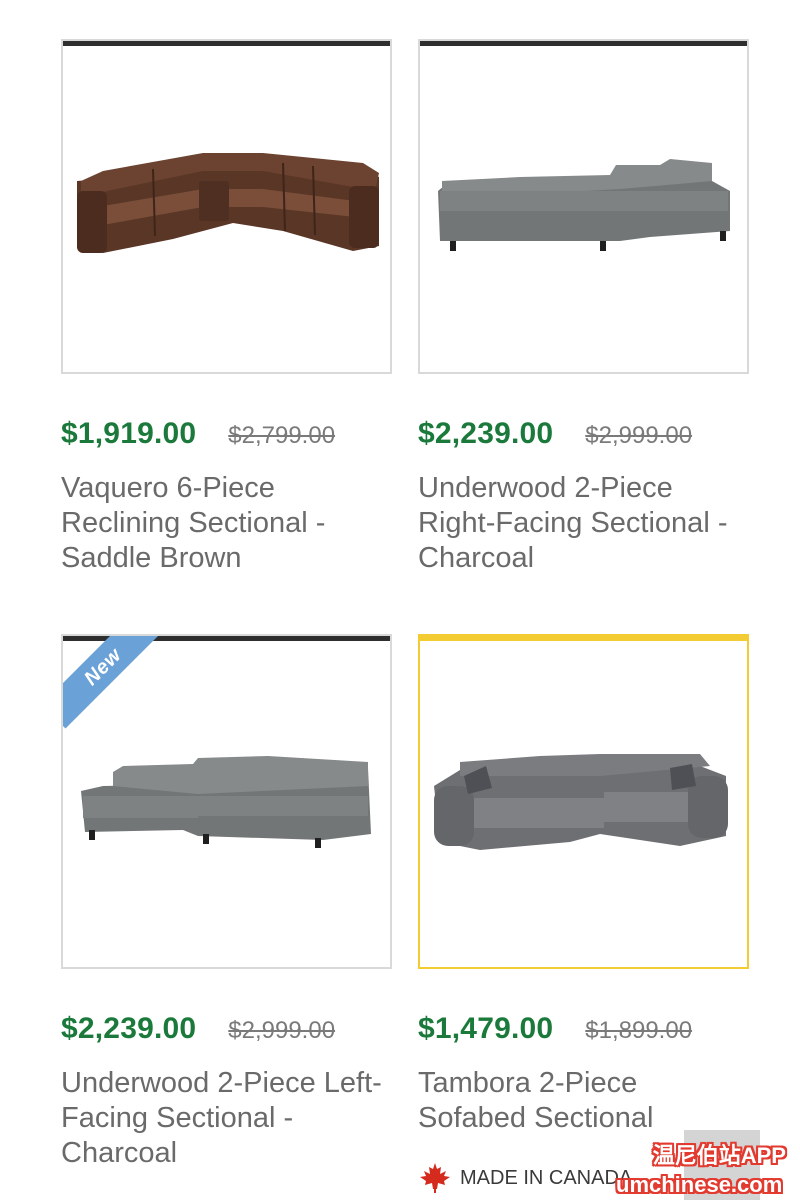 This screenshot has height=1200, width=800. I want to click on product-image-box: New, so click(226, 801).